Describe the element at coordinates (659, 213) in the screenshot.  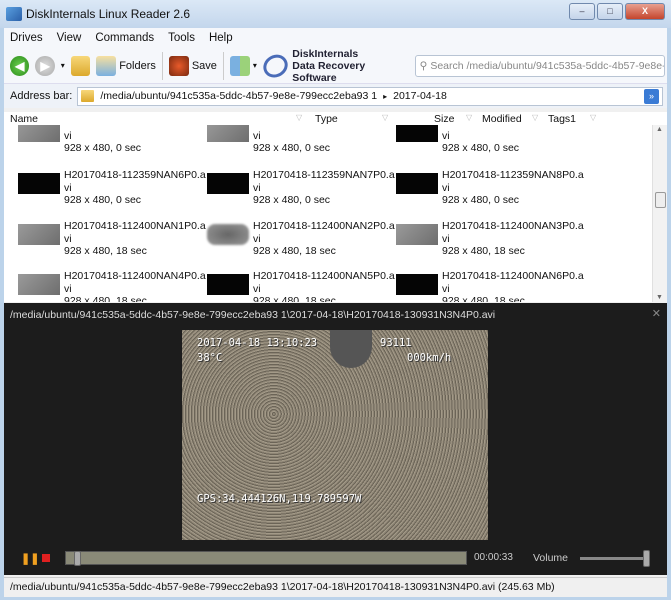
I see `vertical-scrollbar: ▲ ▼` at that location.